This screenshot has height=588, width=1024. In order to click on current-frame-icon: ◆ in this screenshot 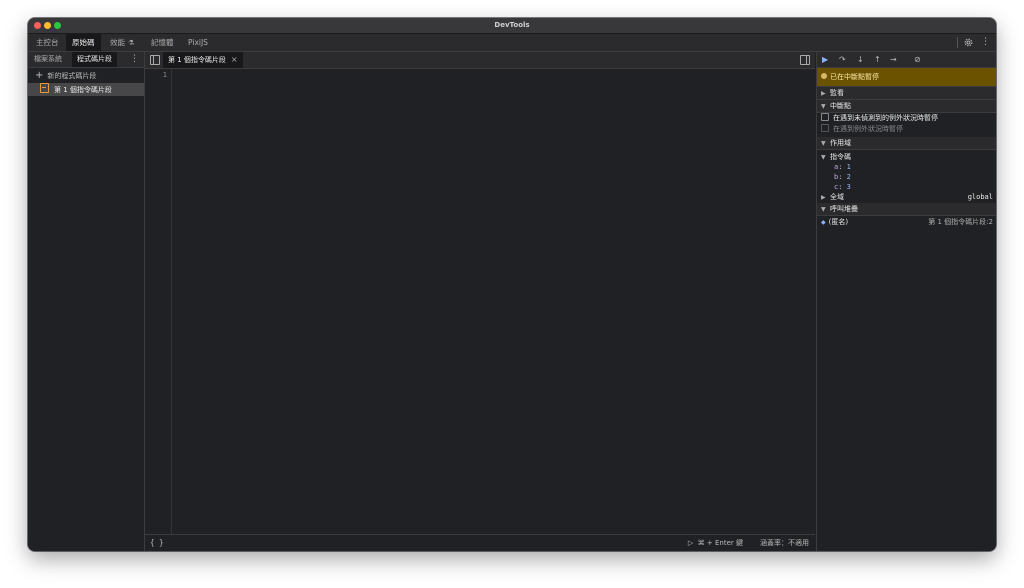, I will do `click(823, 222)`.